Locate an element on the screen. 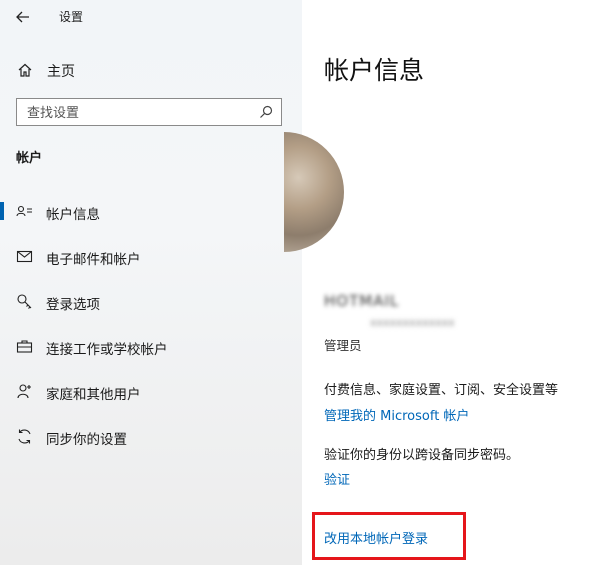 This screenshot has width=611, height=565. person-add-icon is located at coordinates (24, 391).